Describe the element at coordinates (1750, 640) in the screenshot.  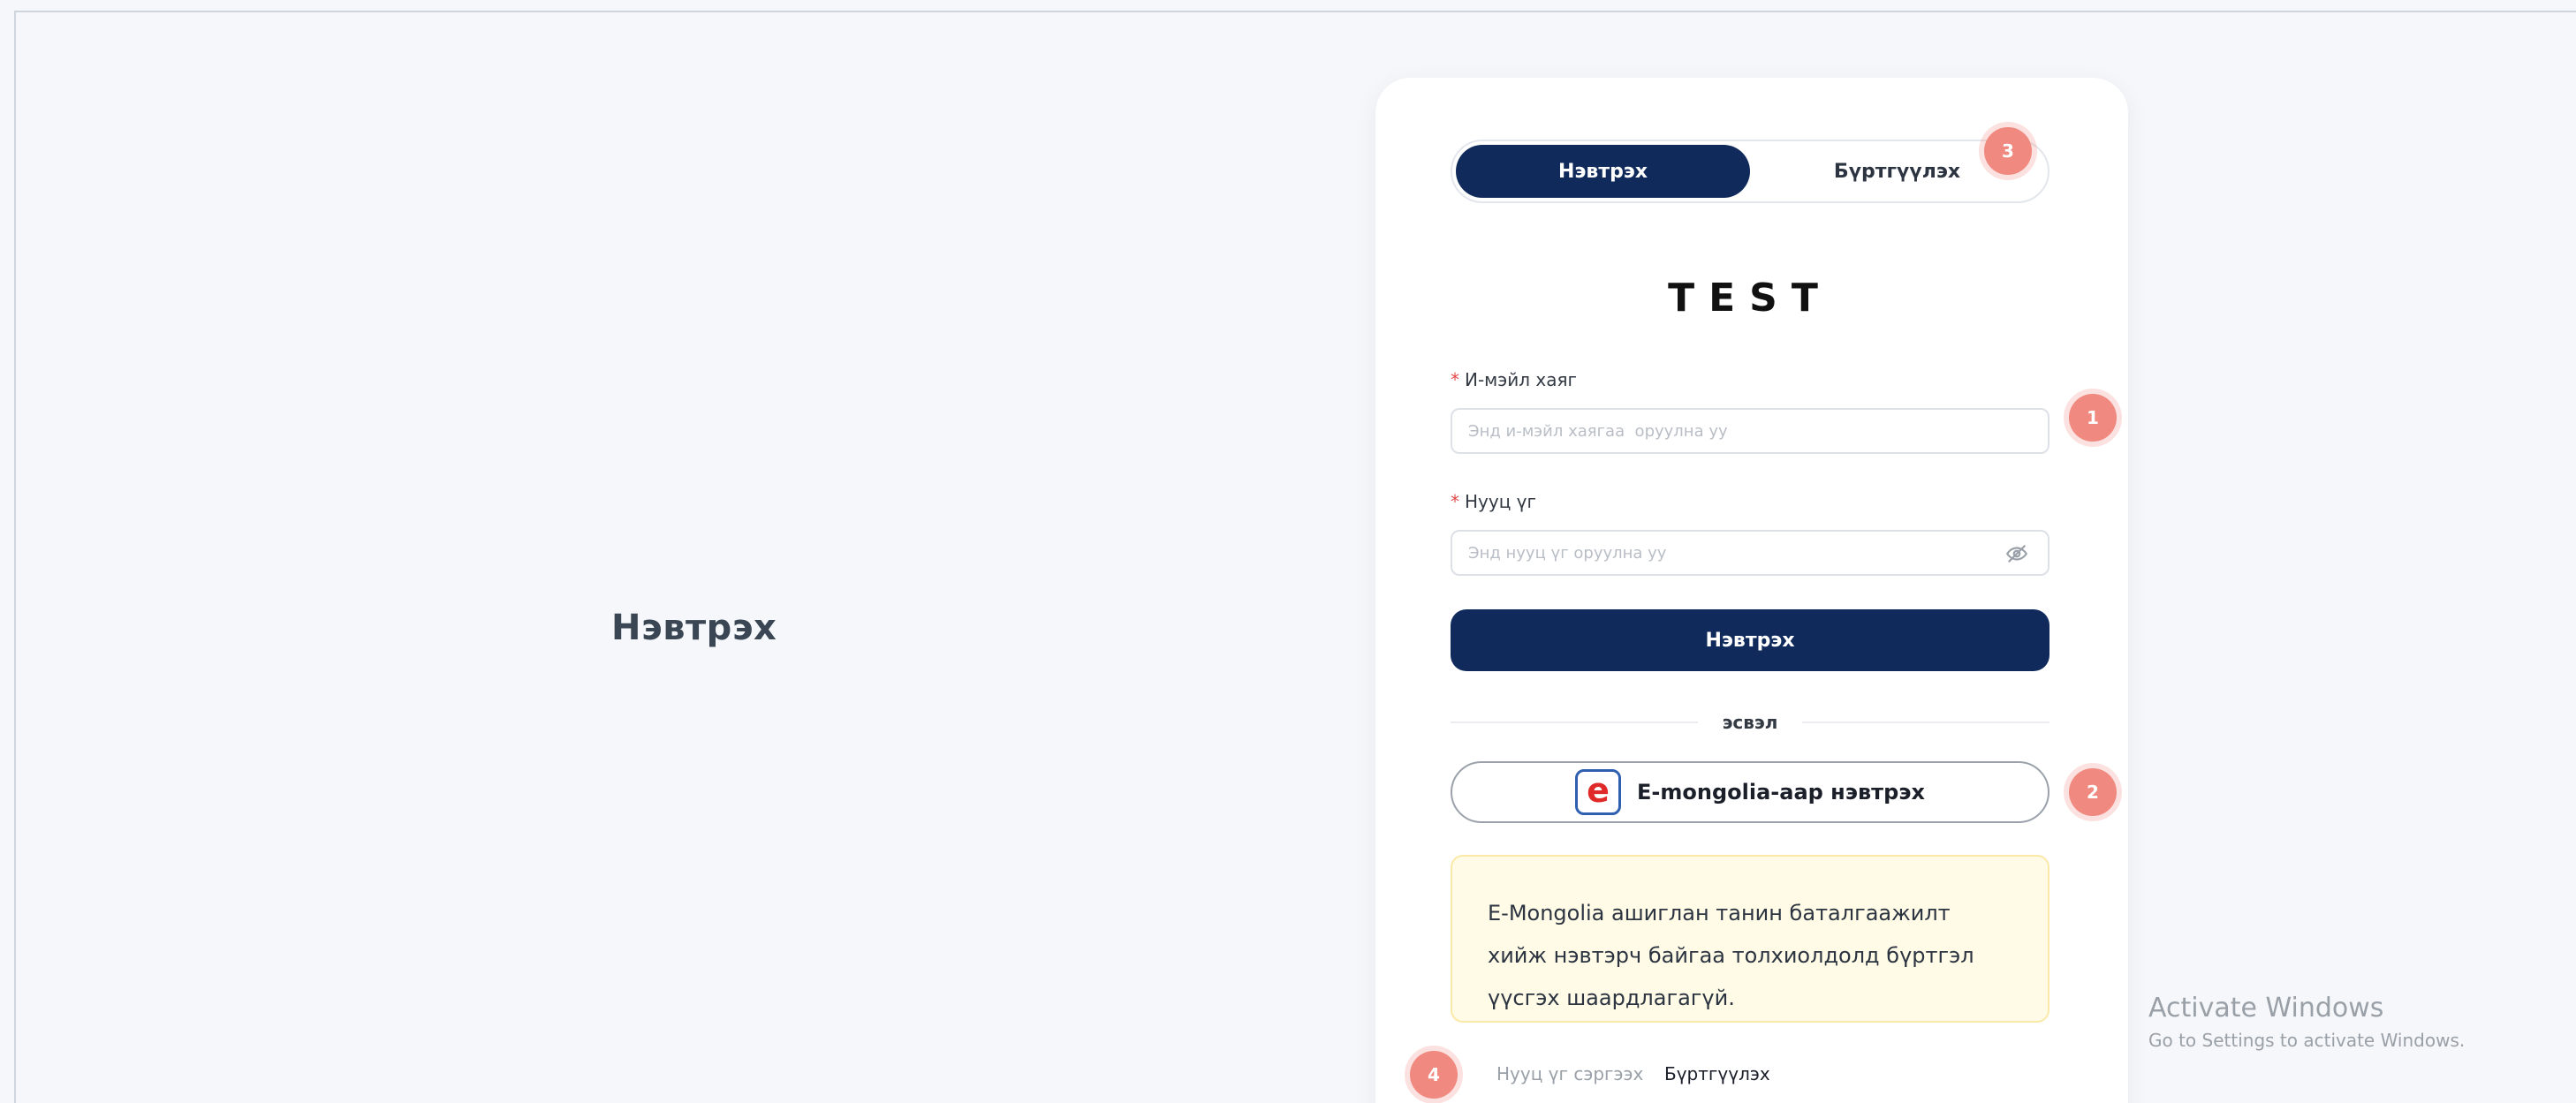
I see `login-button: Нэвтрэх` at that location.